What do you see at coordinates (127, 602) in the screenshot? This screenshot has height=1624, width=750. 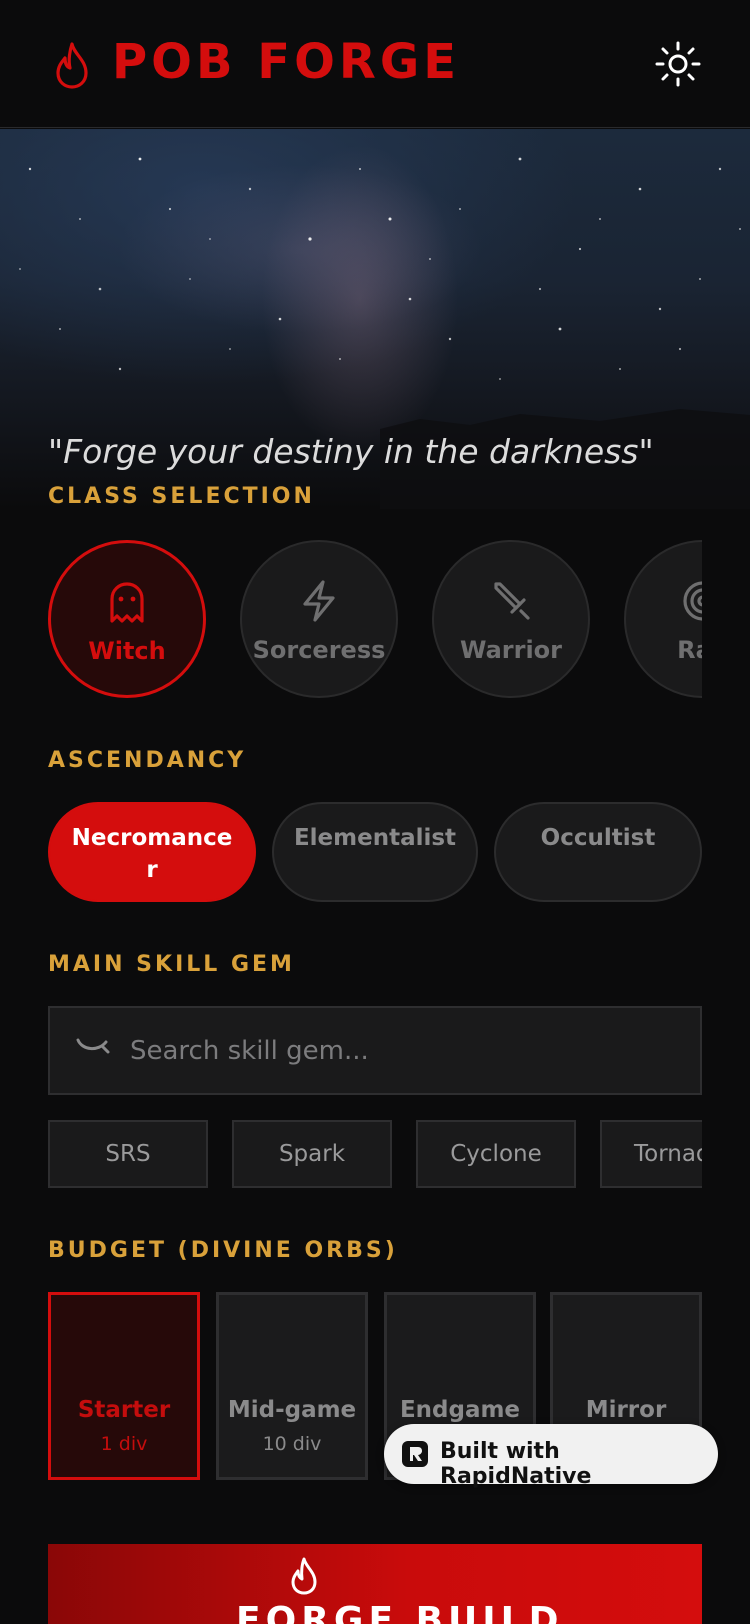 I see `ghost-icon` at bounding box center [127, 602].